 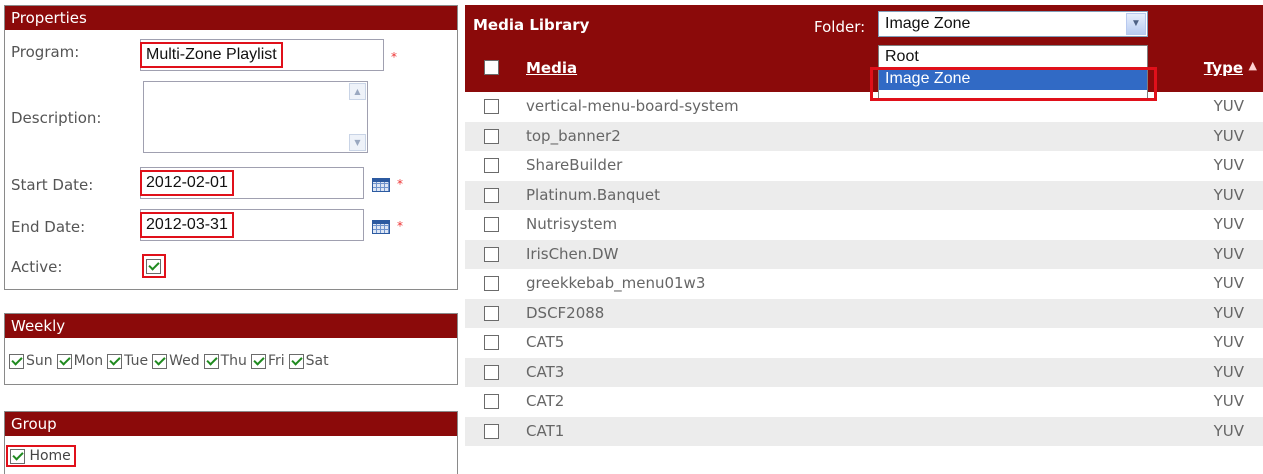 I want to click on folder-select: Image Zone ▼, so click(x=1013, y=24).